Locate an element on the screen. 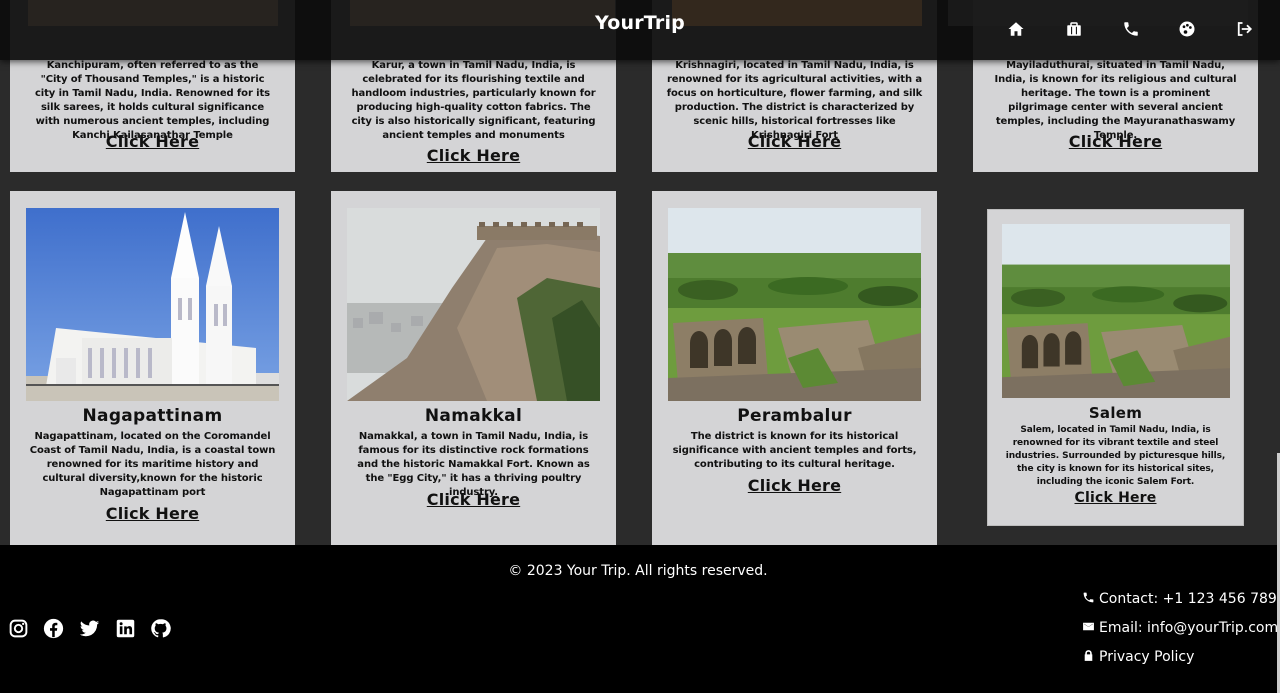  rock-fort-photo is located at coordinates (473, 304).